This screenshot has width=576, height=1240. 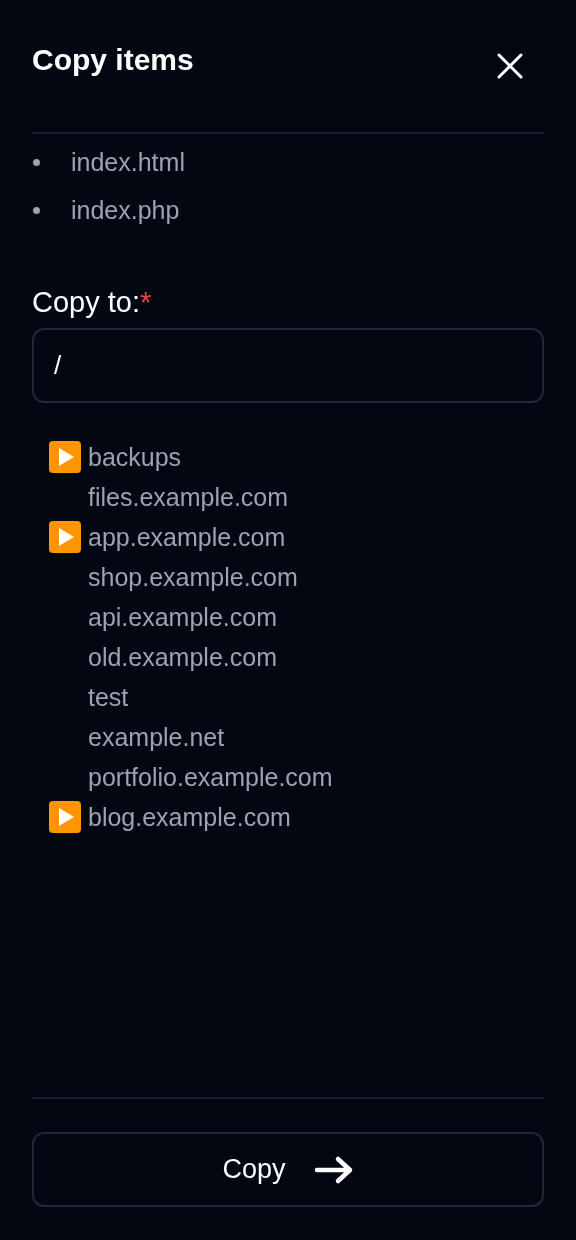 What do you see at coordinates (187, 537) in the screenshot?
I see `folder-name: app.example.com` at bounding box center [187, 537].